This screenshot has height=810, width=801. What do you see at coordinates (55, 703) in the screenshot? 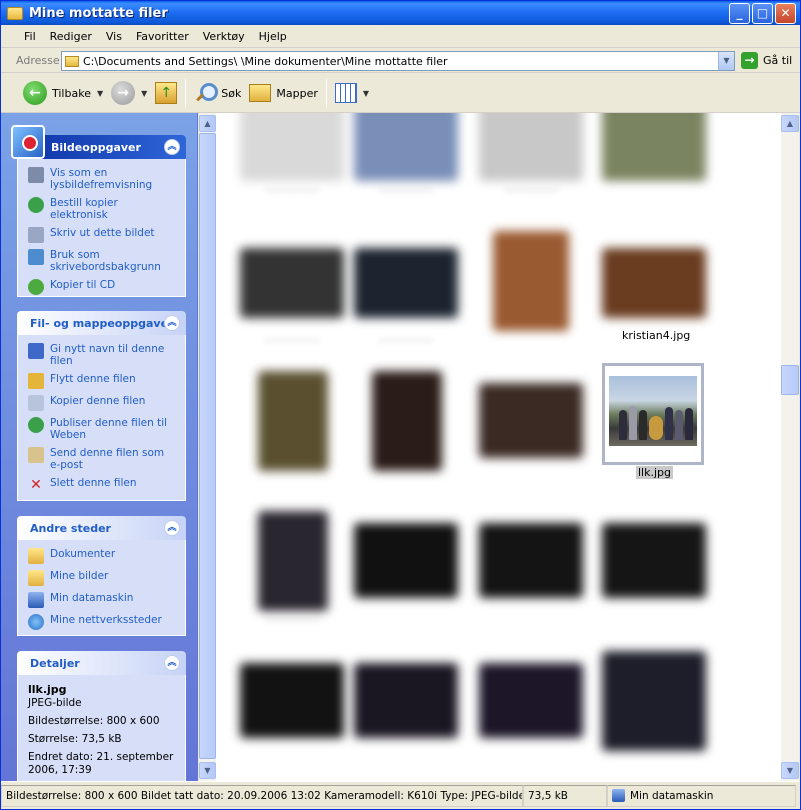
I see `details-type: JPEG-bilde` at bounding box center [55, 703].